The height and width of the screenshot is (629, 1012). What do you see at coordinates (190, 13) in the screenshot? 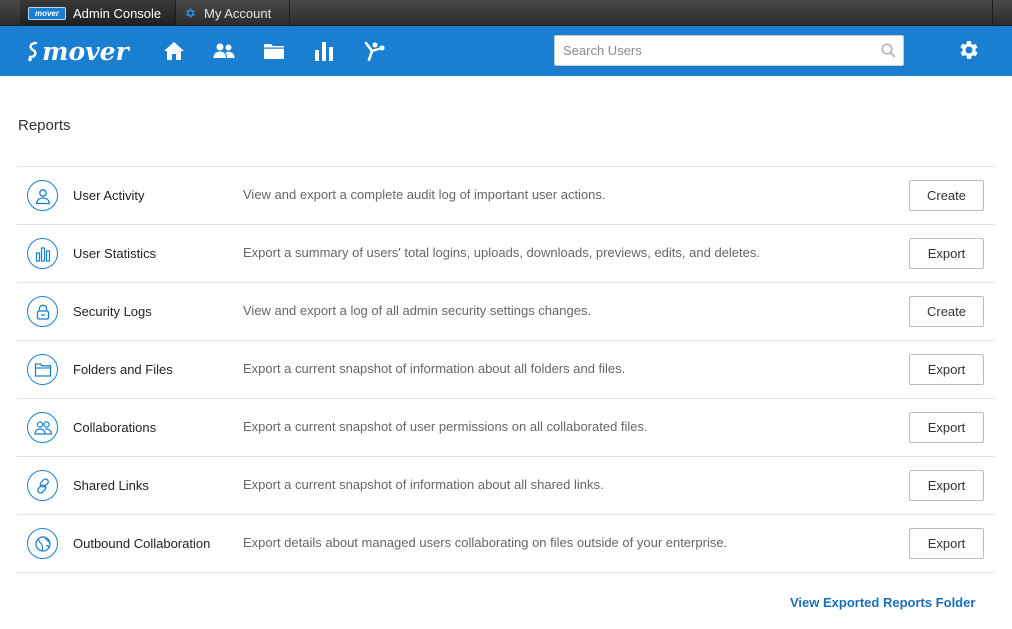
I see `account-gear-icon` at bounding box center [190, 13].